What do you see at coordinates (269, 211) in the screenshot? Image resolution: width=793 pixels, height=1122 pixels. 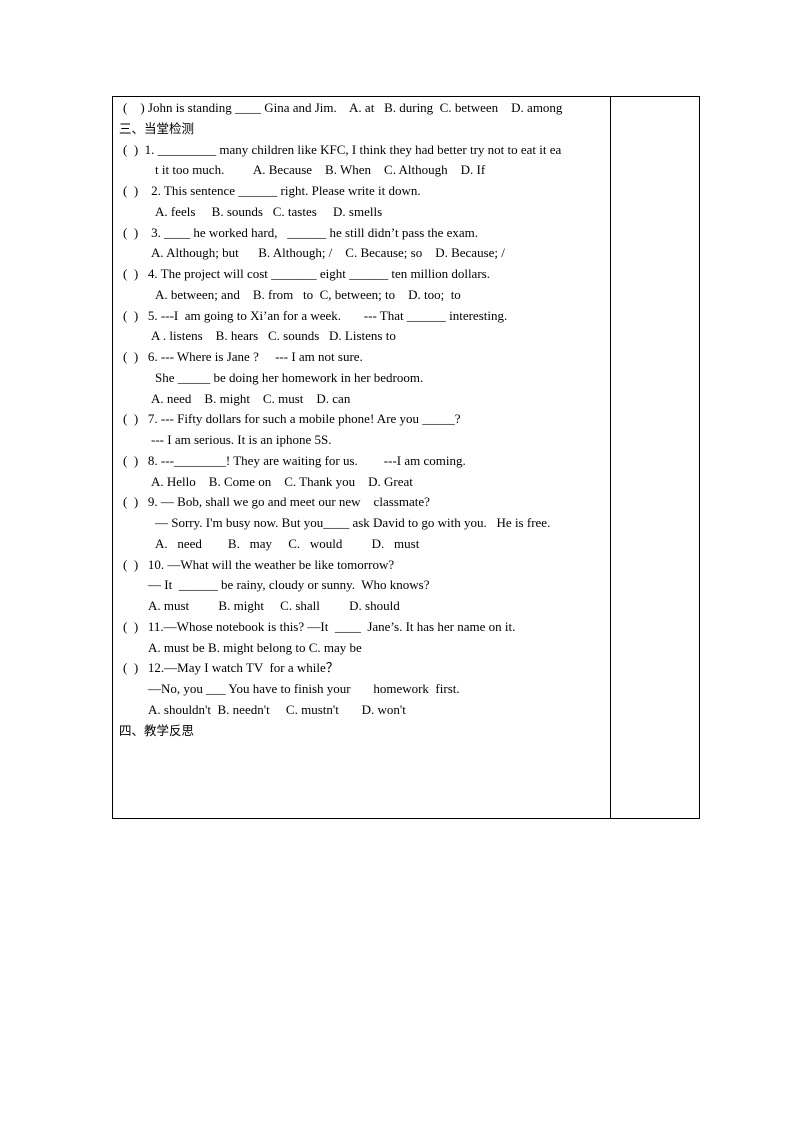 I see `question-line: A. feels B. sounds C. tastes D. smells` at bounding box center [269, 211].